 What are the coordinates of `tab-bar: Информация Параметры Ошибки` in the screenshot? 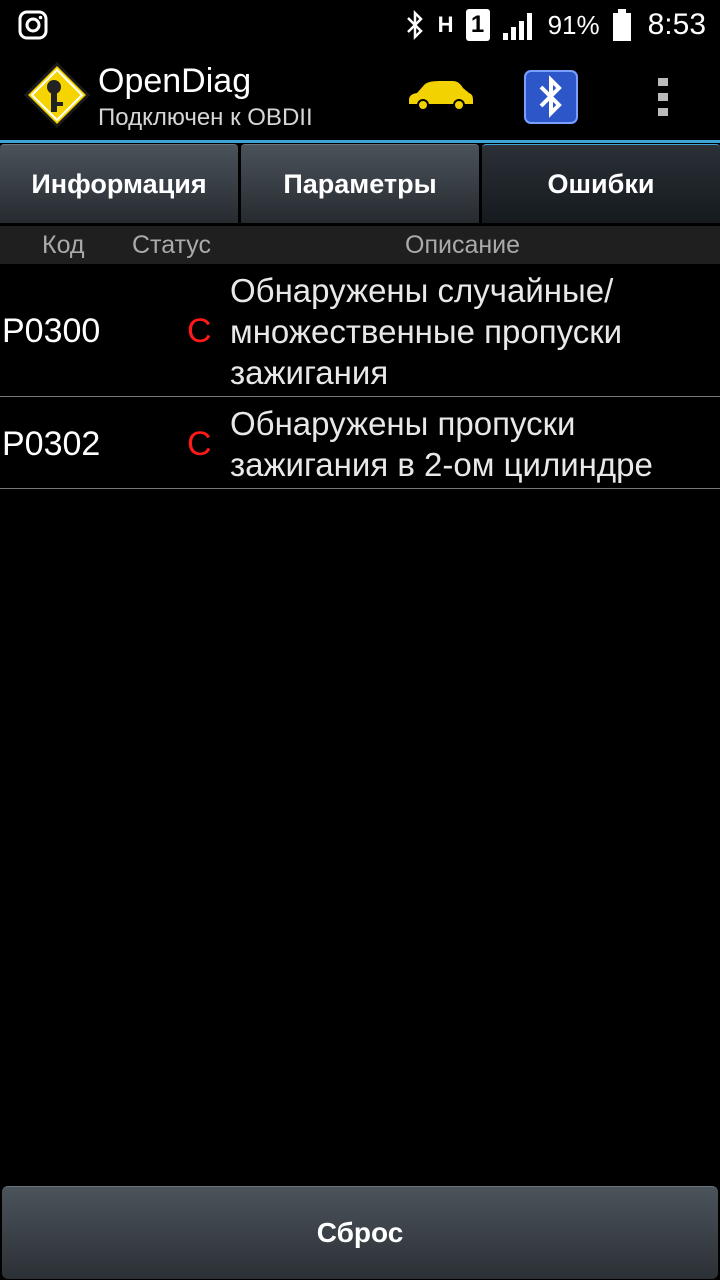 It's located at (360, 184).